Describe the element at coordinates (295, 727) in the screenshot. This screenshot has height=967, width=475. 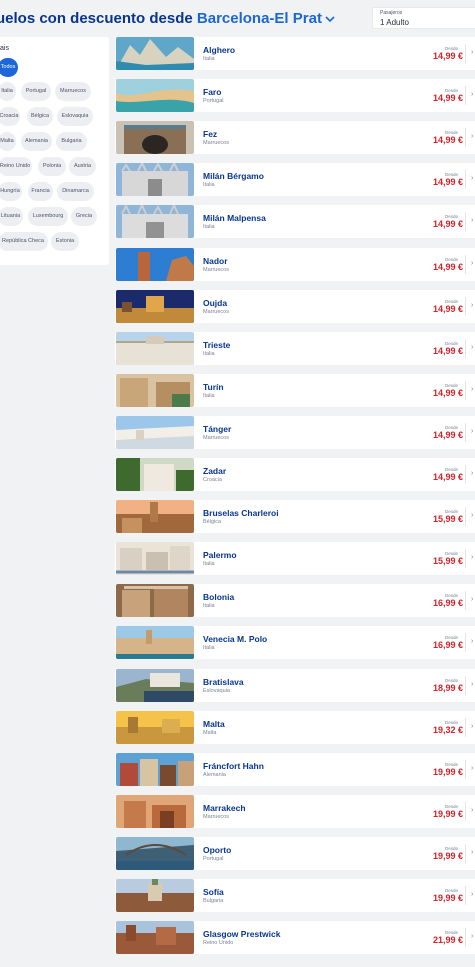
I see `destination-card-malta: Malta Malta Desde 19,32 € ›` at that location.